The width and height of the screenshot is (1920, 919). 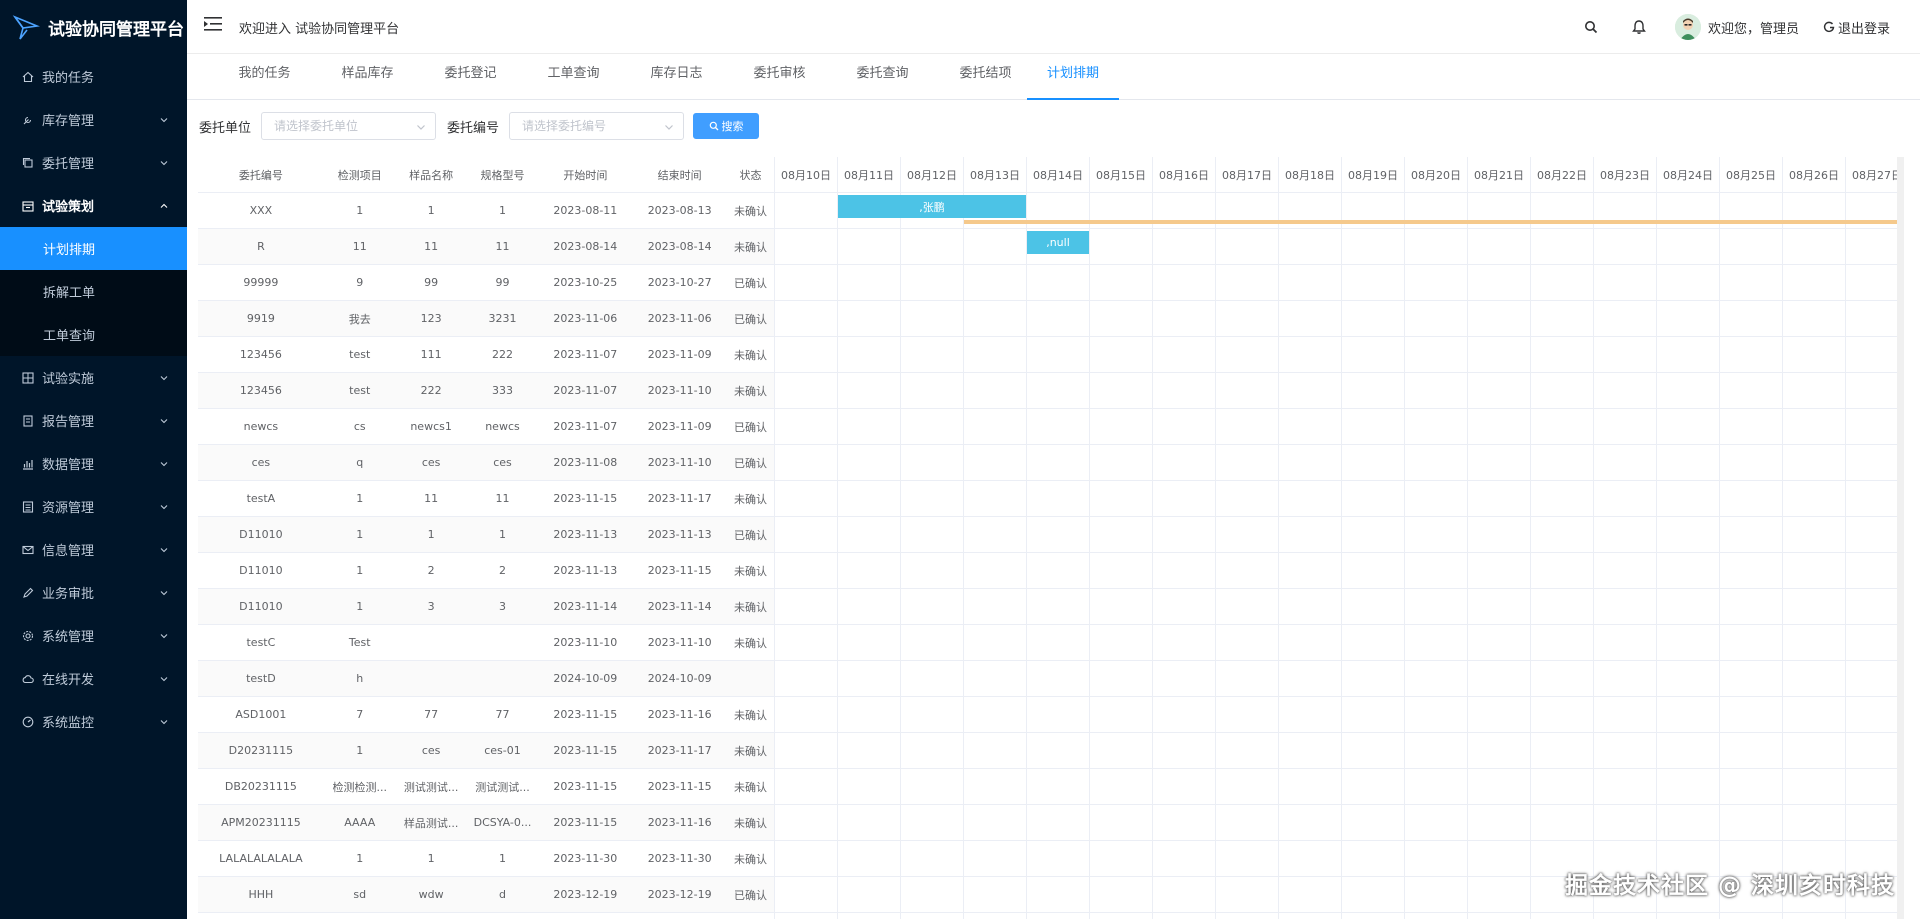 I want to click on bell-icon, so click(x=1639, y=27).